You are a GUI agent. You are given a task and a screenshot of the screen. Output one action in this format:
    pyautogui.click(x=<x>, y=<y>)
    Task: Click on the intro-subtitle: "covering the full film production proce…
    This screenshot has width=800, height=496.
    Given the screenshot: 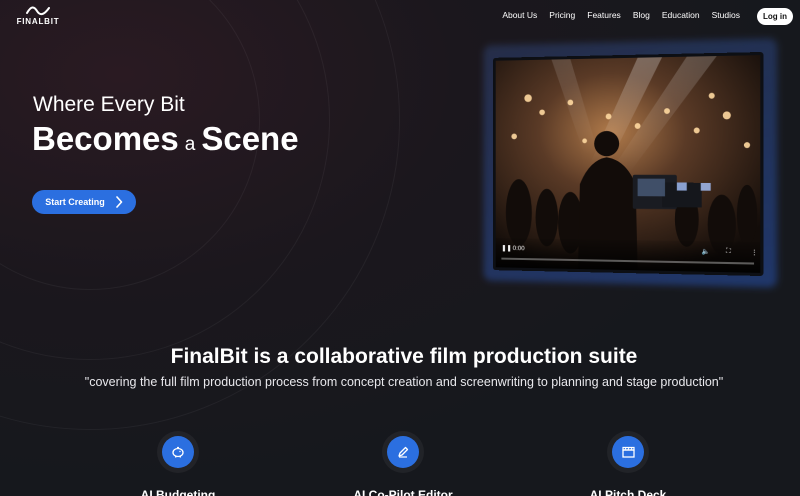 What is the action you would take?
    pyautogui.click(x=404, y=382)
    